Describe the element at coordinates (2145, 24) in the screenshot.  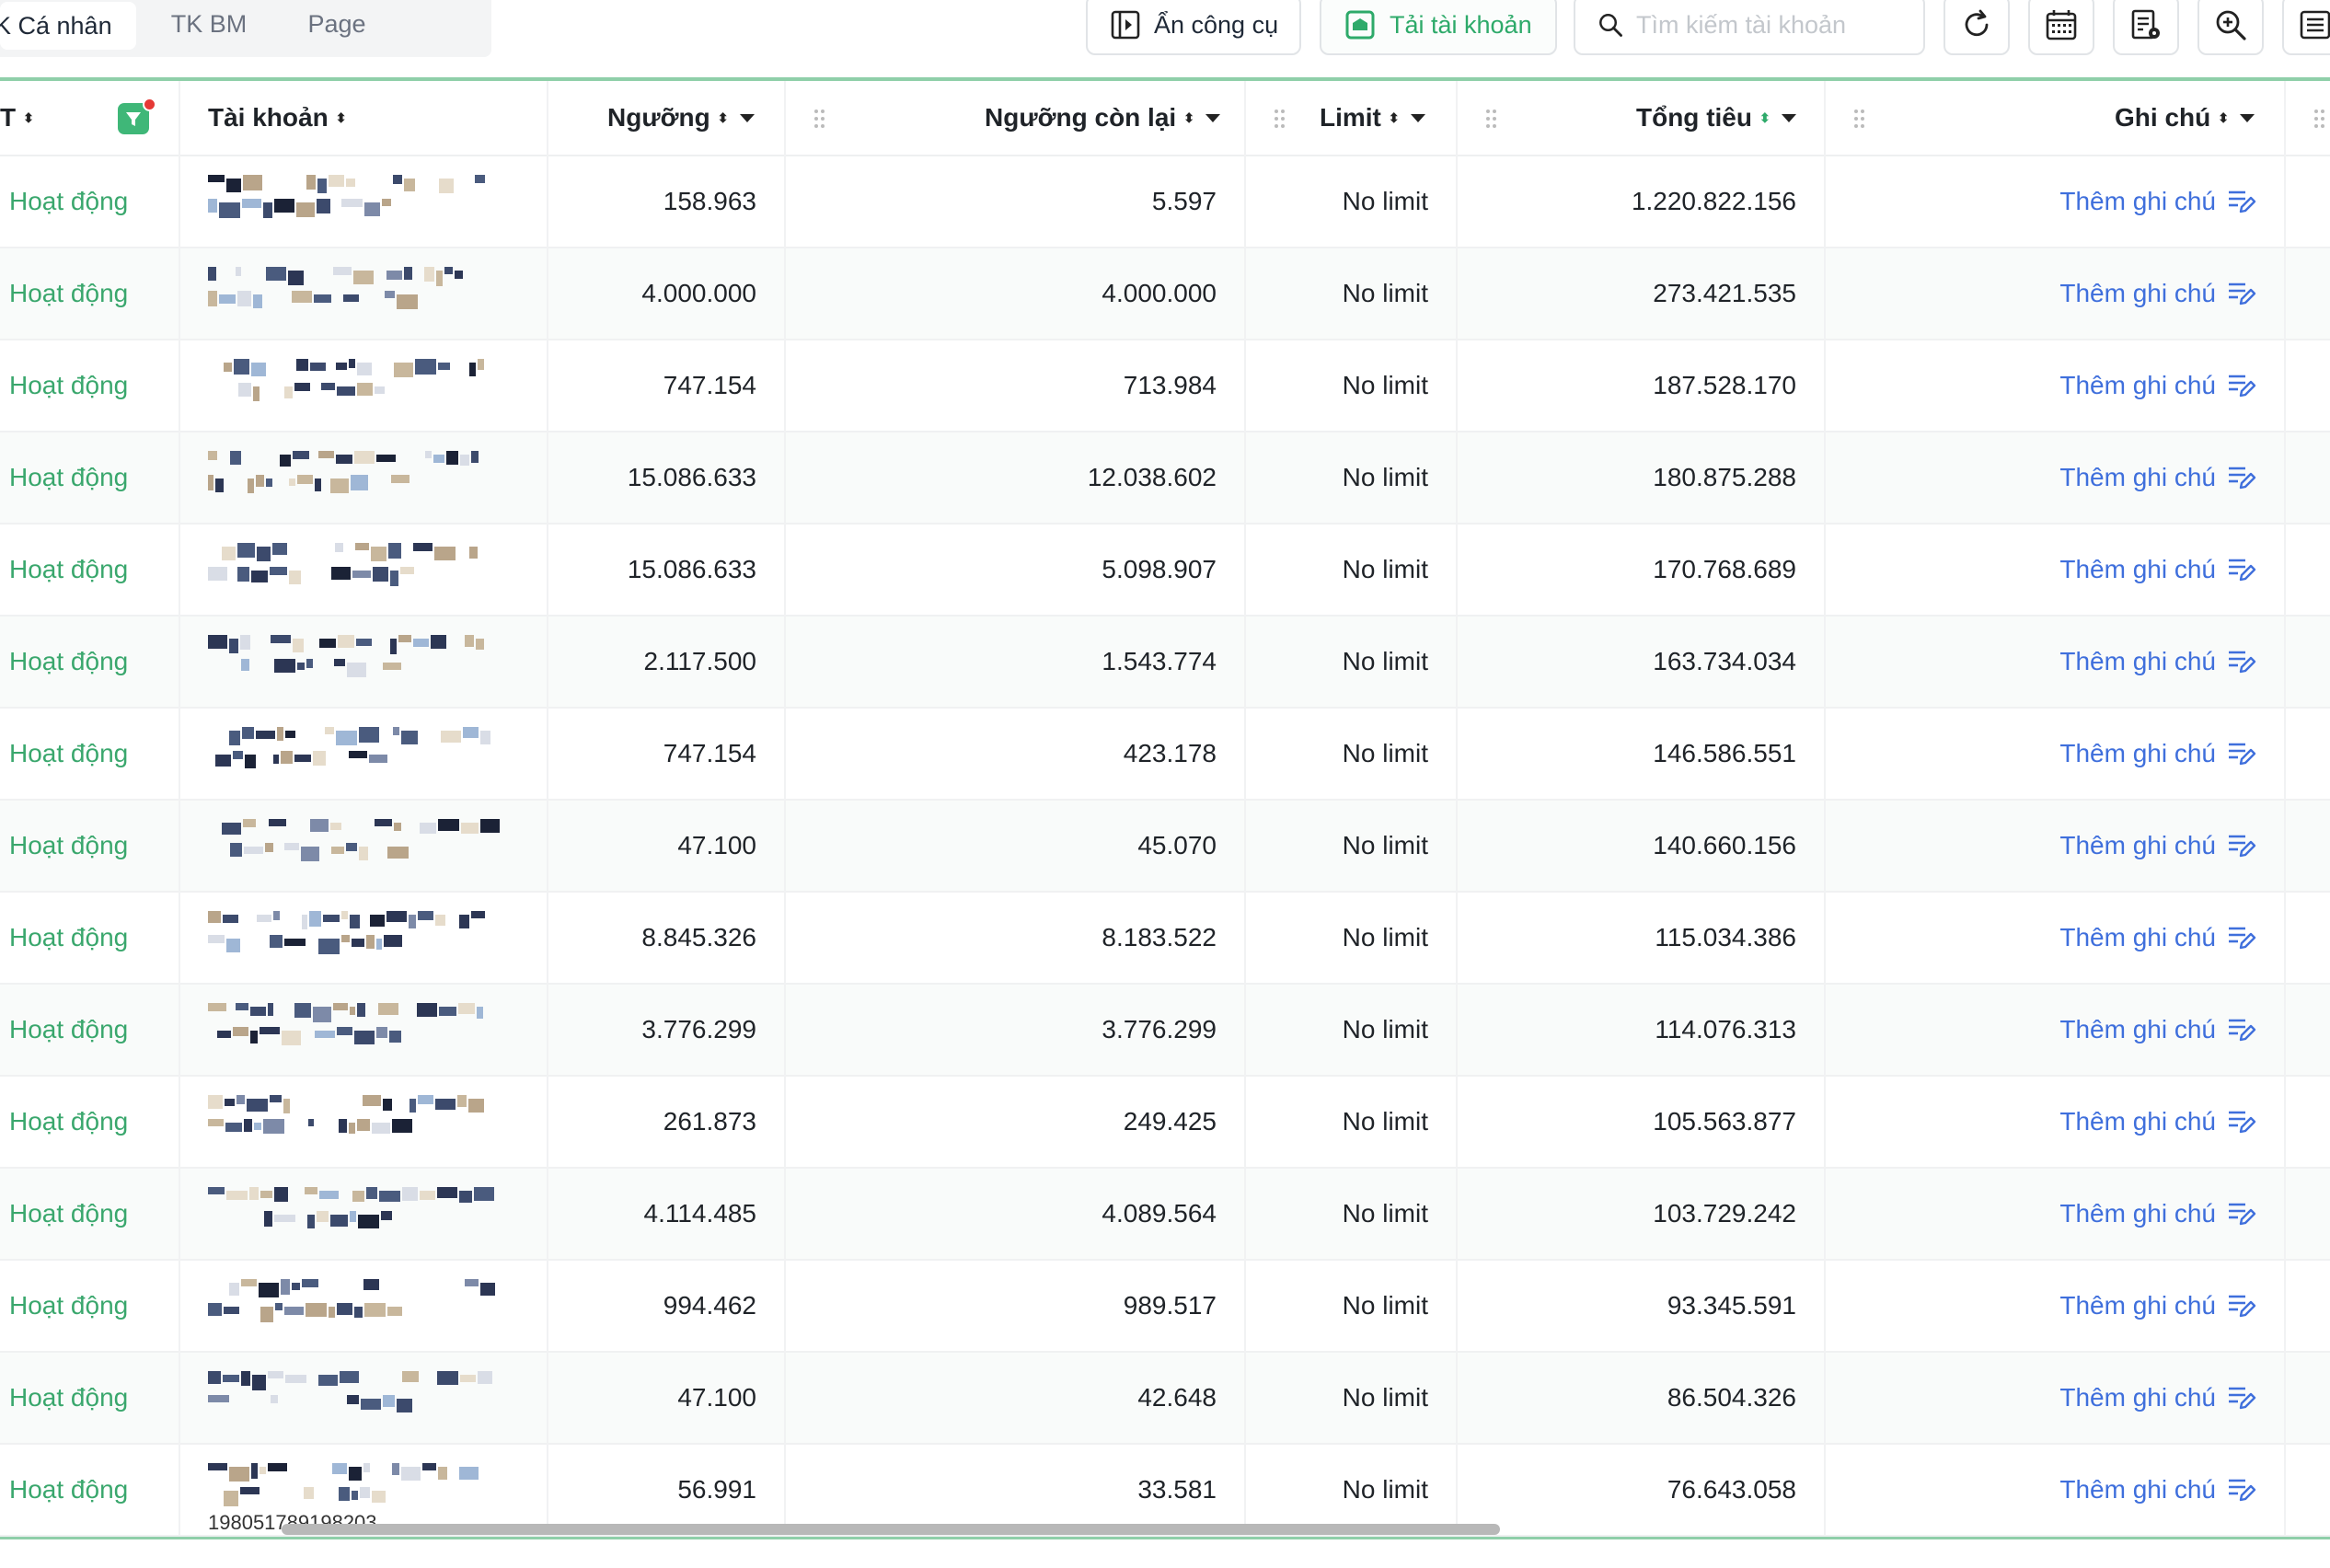
I see `report-gear-icon` at that location.